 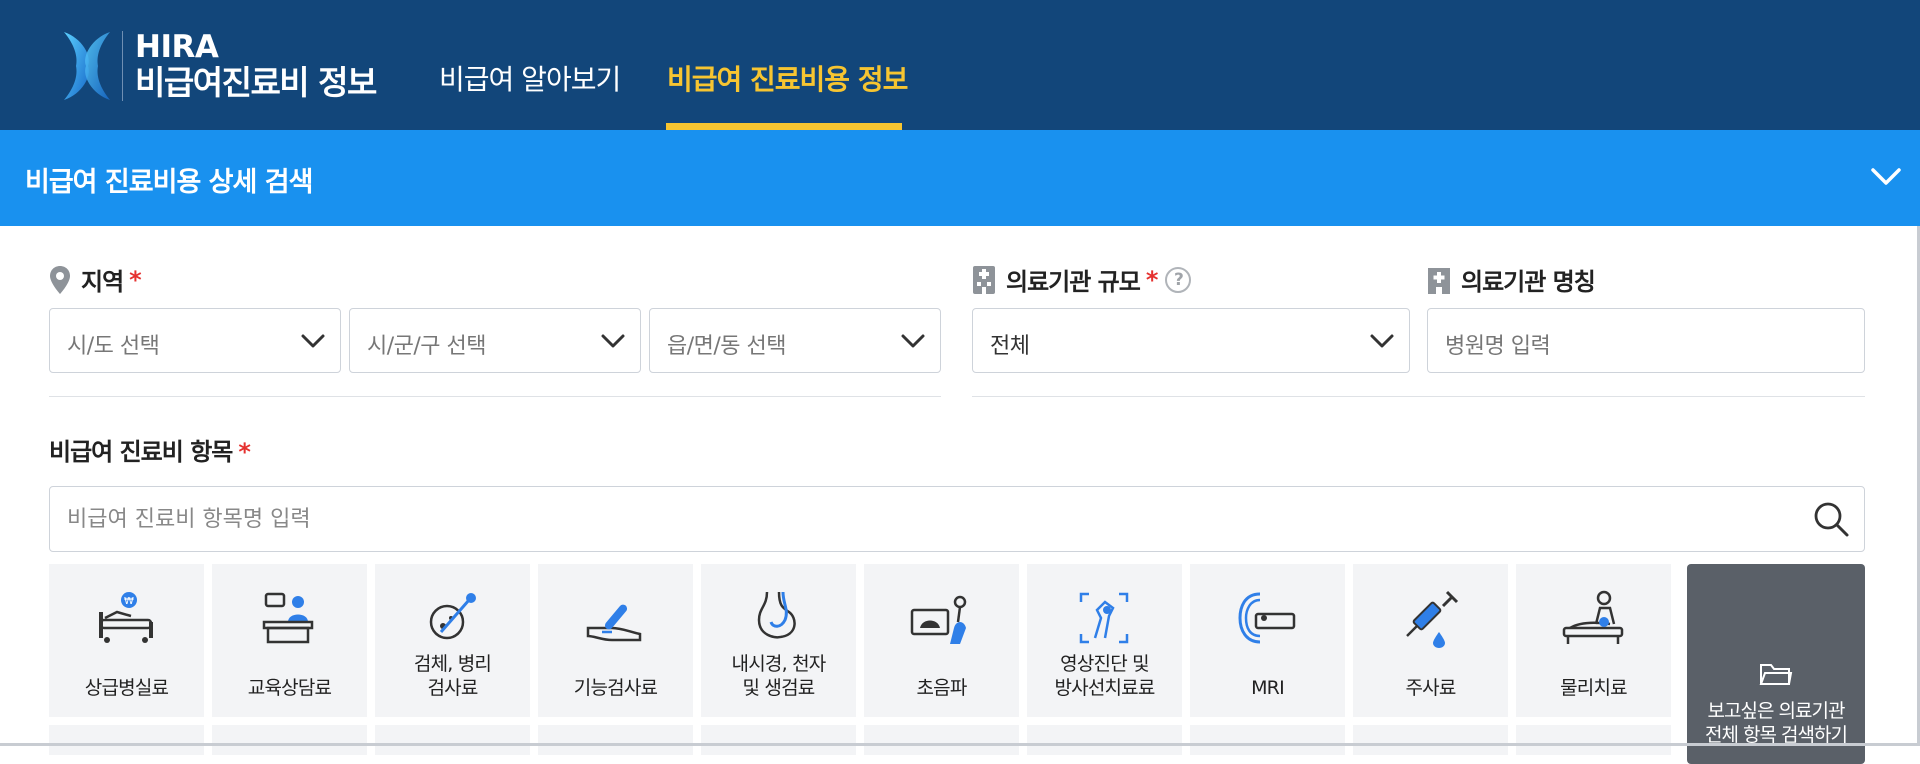 What do you see at coordinates (427, 346) in the screenshot?
I see `district-select-value: 시/군/구 선택` at bounding box center [427, 346].